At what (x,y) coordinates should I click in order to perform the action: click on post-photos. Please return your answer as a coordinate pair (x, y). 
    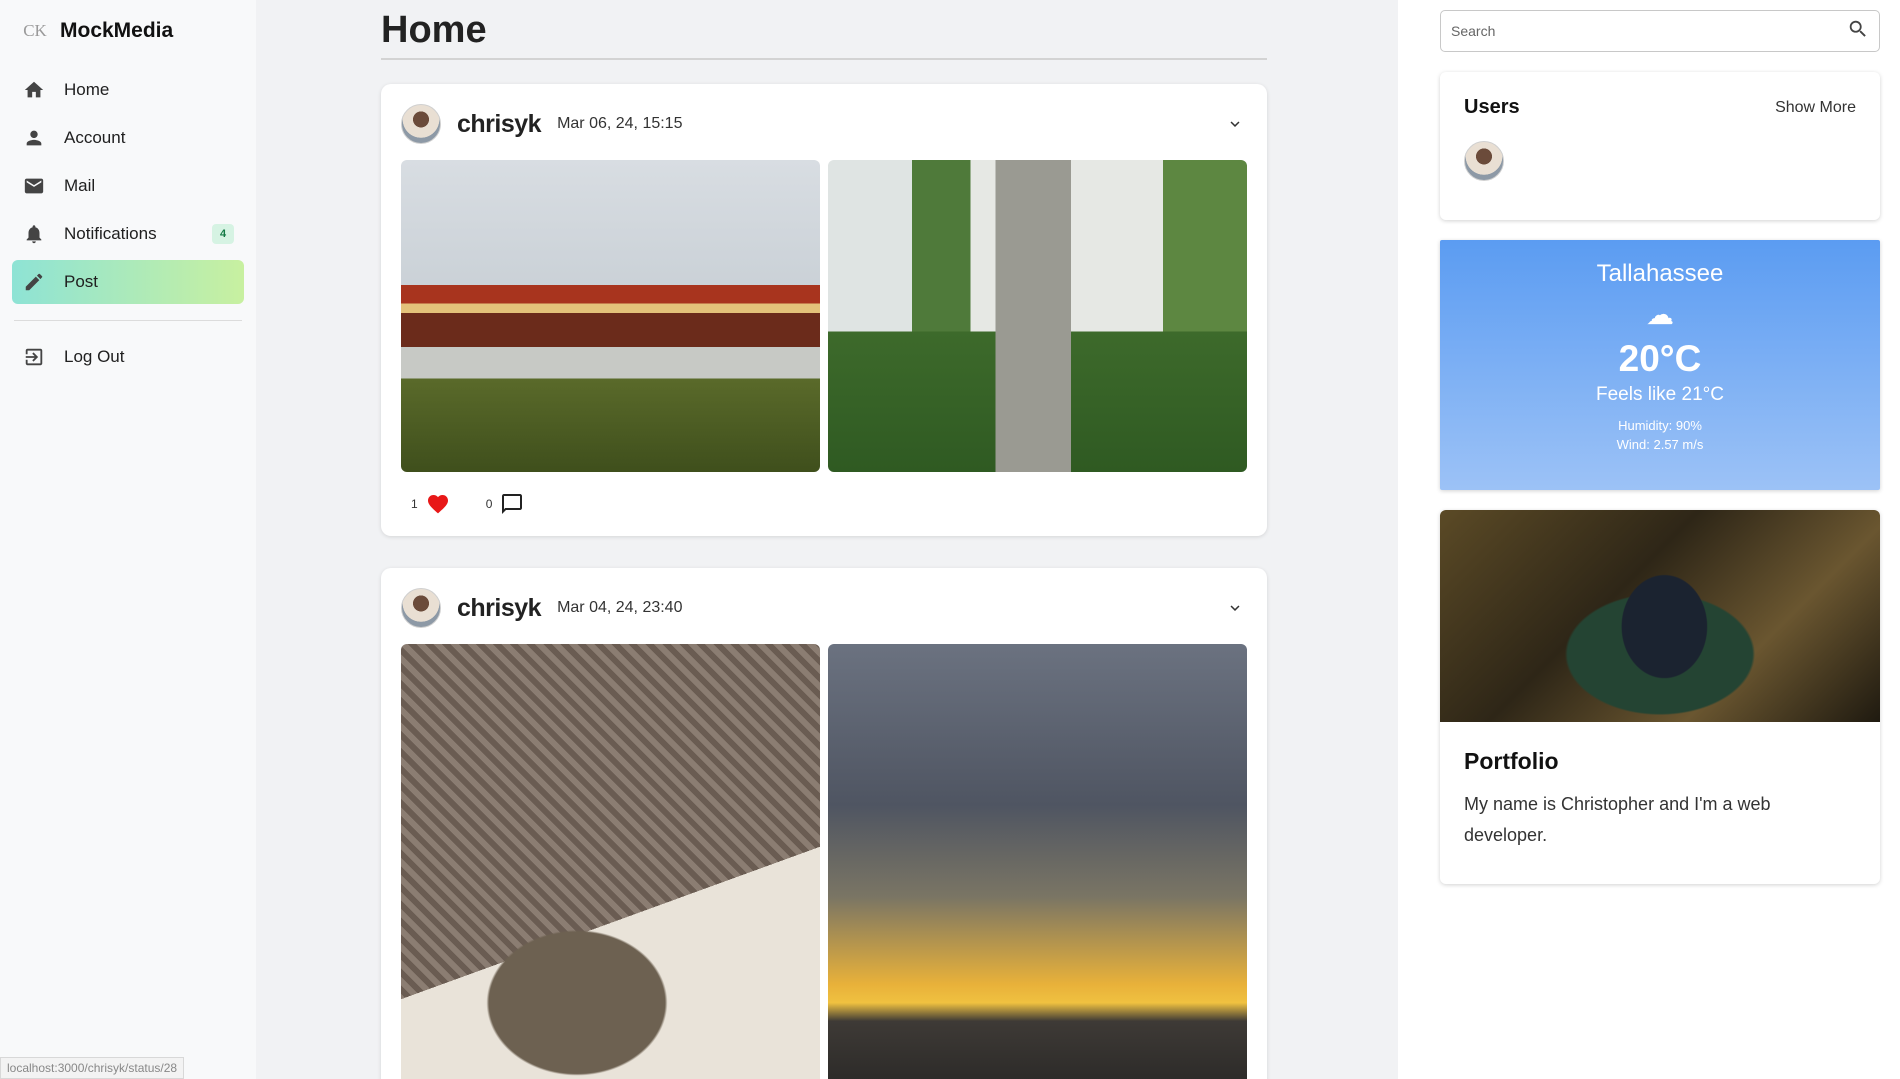
    Looking at the image, I should click on (824, 316).